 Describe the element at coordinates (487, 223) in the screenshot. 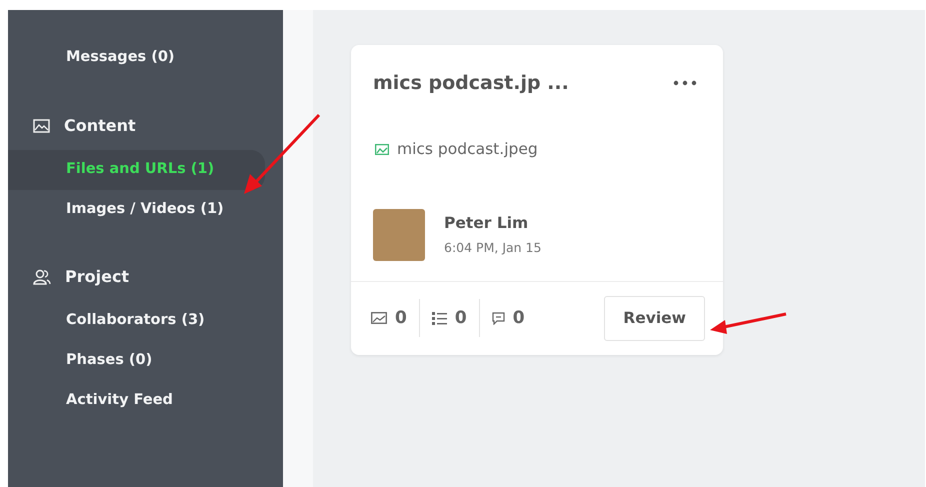

I see `author-name: Peter Lim` at that location.